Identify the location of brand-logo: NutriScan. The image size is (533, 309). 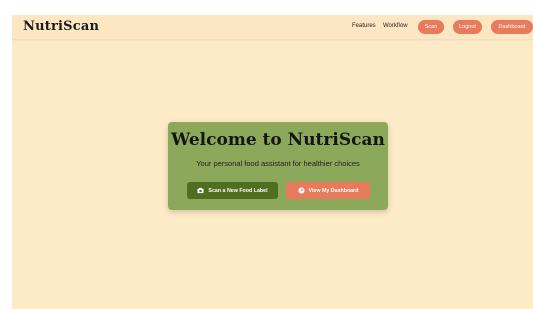
(61, 26).